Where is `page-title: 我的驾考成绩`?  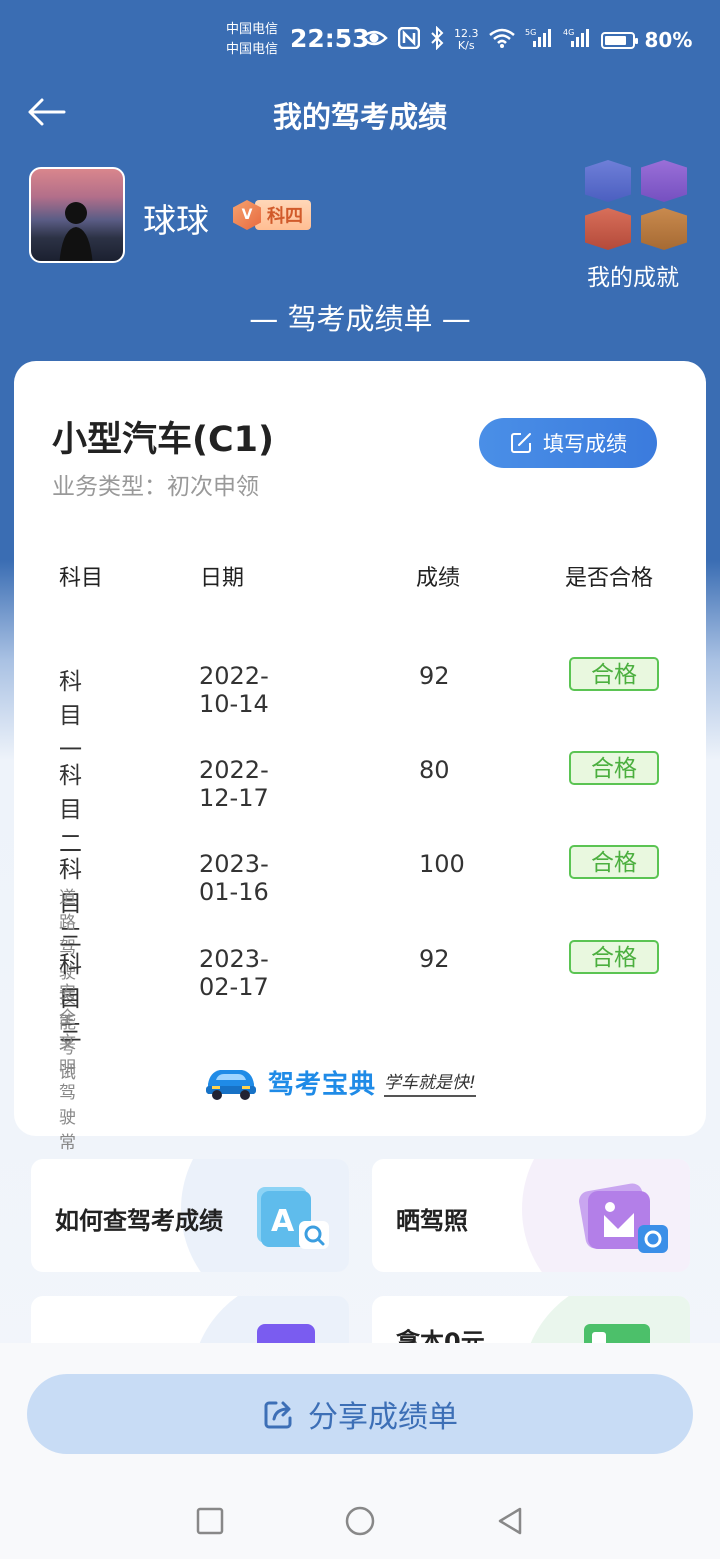 page-title: 我的驾考成绩 is located at coordinates (359, 117).